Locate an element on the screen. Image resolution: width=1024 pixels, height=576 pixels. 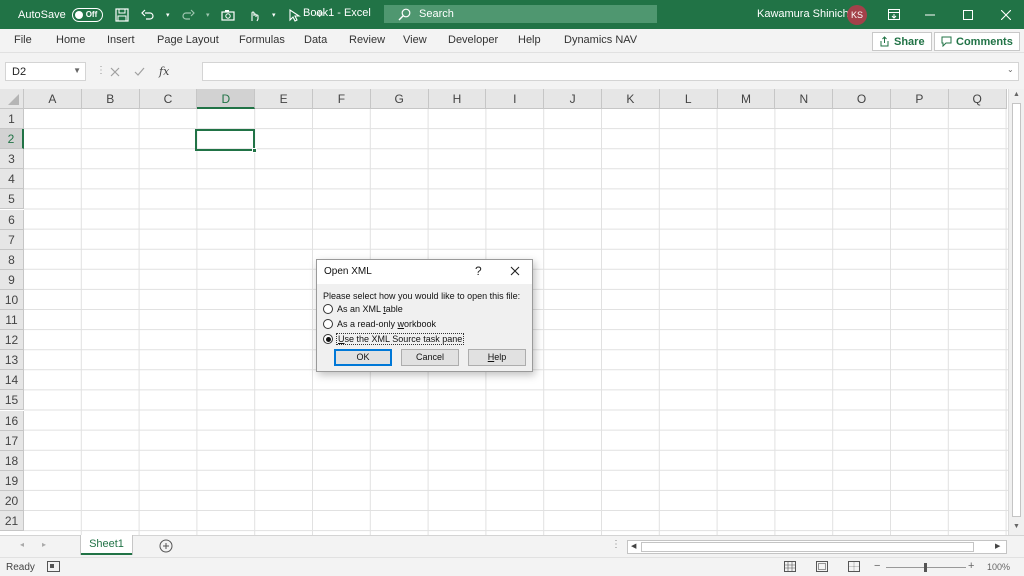
column-header-c: C is located at coordinates (168, 99).